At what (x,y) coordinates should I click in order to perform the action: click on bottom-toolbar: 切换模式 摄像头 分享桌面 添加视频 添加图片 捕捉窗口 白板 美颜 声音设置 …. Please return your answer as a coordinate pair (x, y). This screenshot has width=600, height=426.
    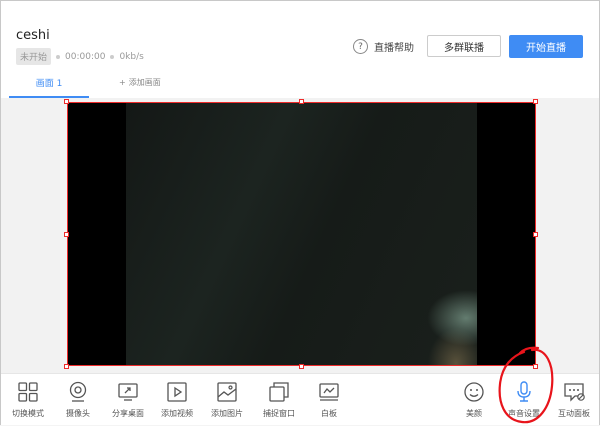
    Looking at the image, I should click on (300, 399).